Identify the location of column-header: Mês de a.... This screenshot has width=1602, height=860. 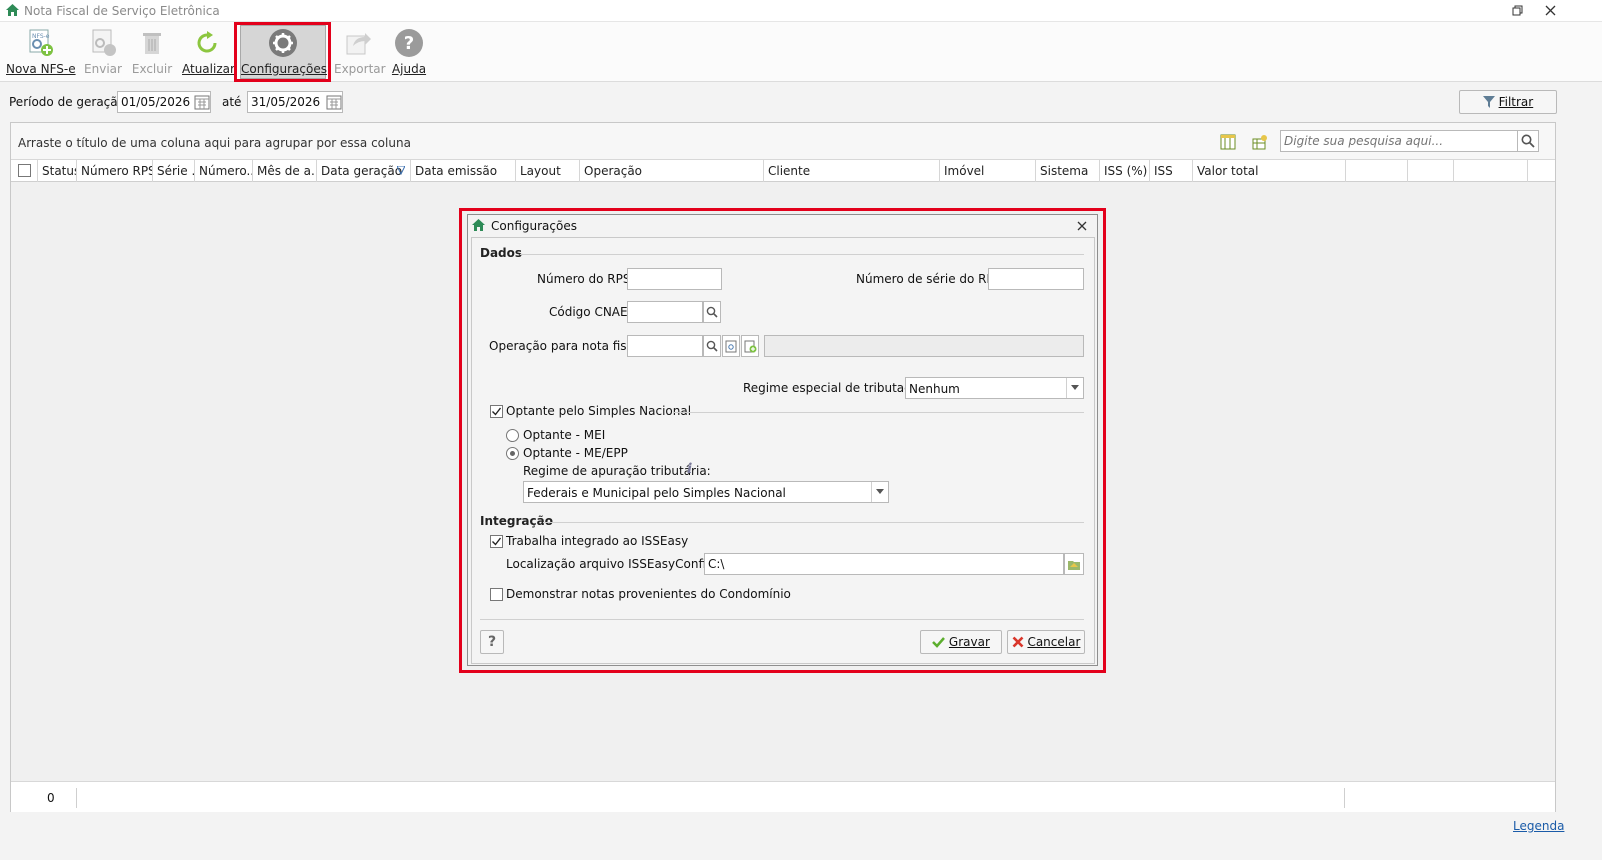
(285, 171).